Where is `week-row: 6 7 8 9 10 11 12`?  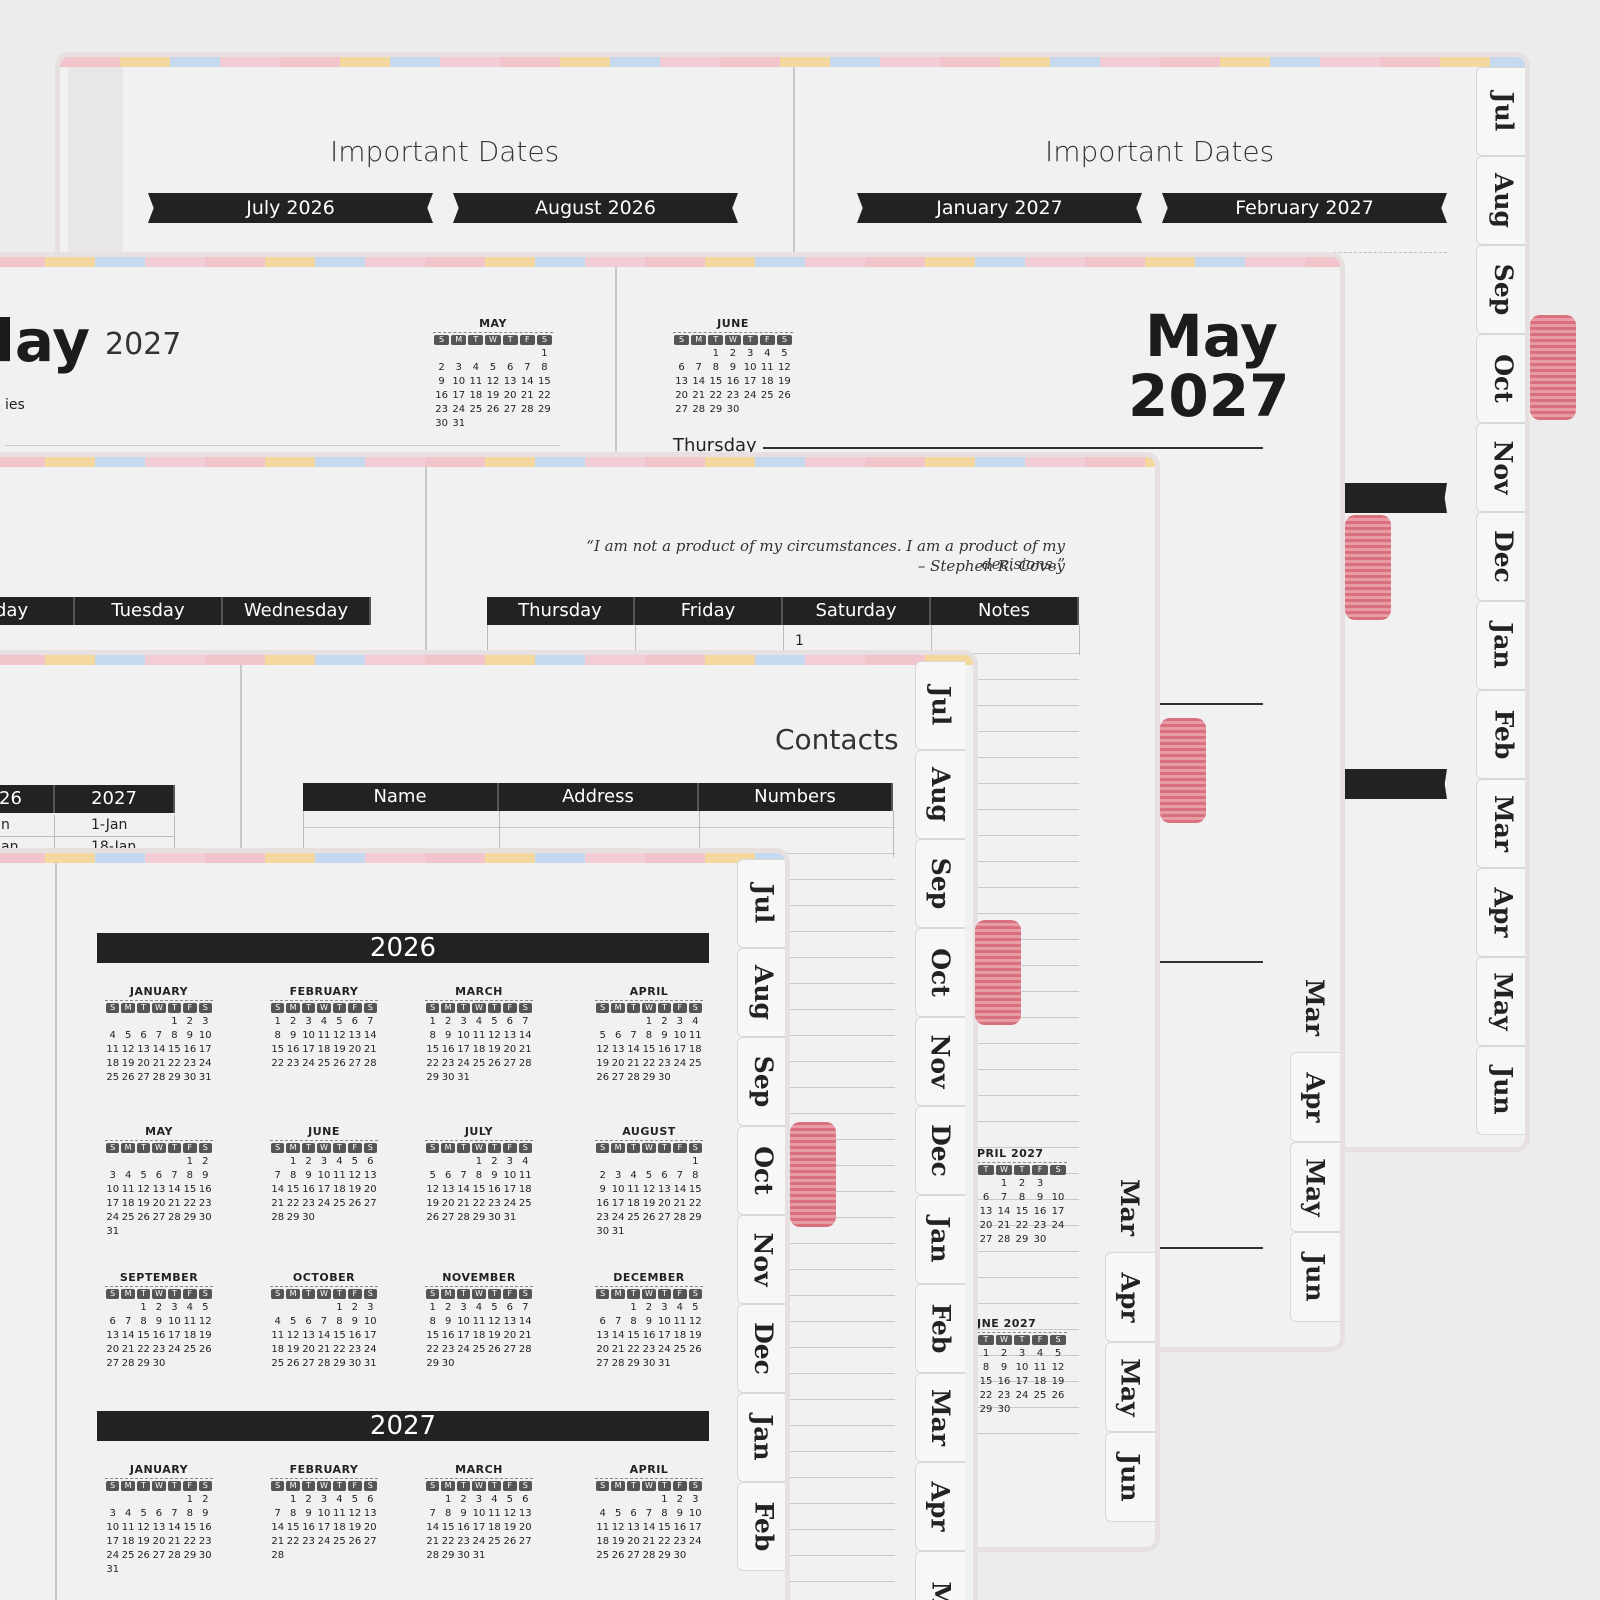
week-row: 6 7 8 9 10 11 12 is located at coordinates (650, 1321).